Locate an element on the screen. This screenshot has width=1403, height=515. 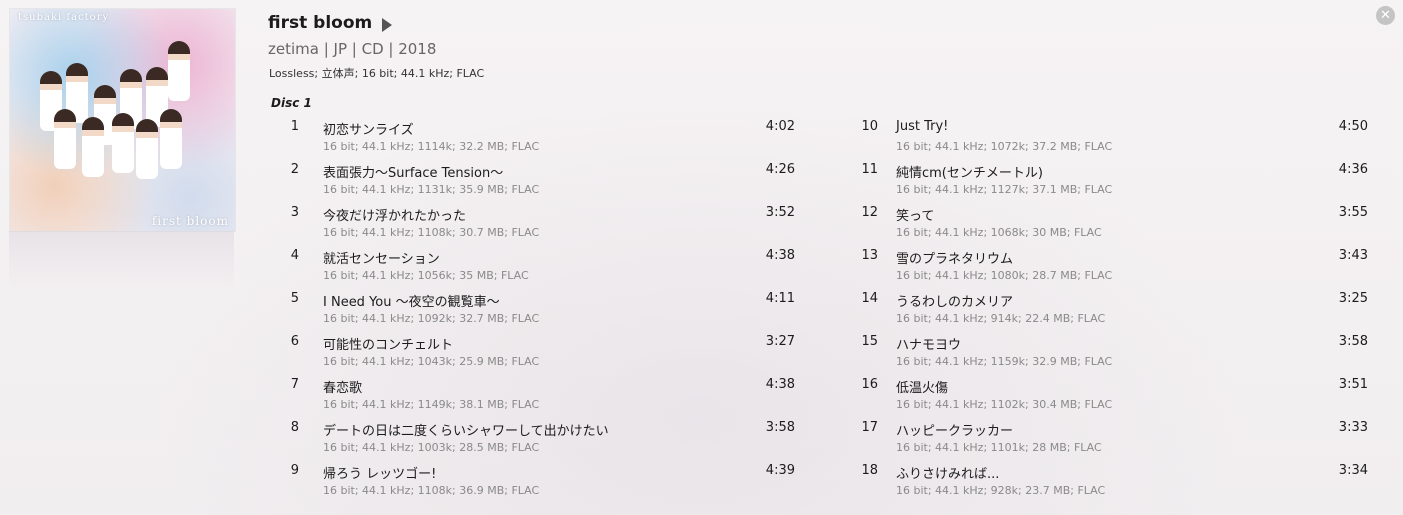
track-title: 笑って is located at coordinates (915, 216).